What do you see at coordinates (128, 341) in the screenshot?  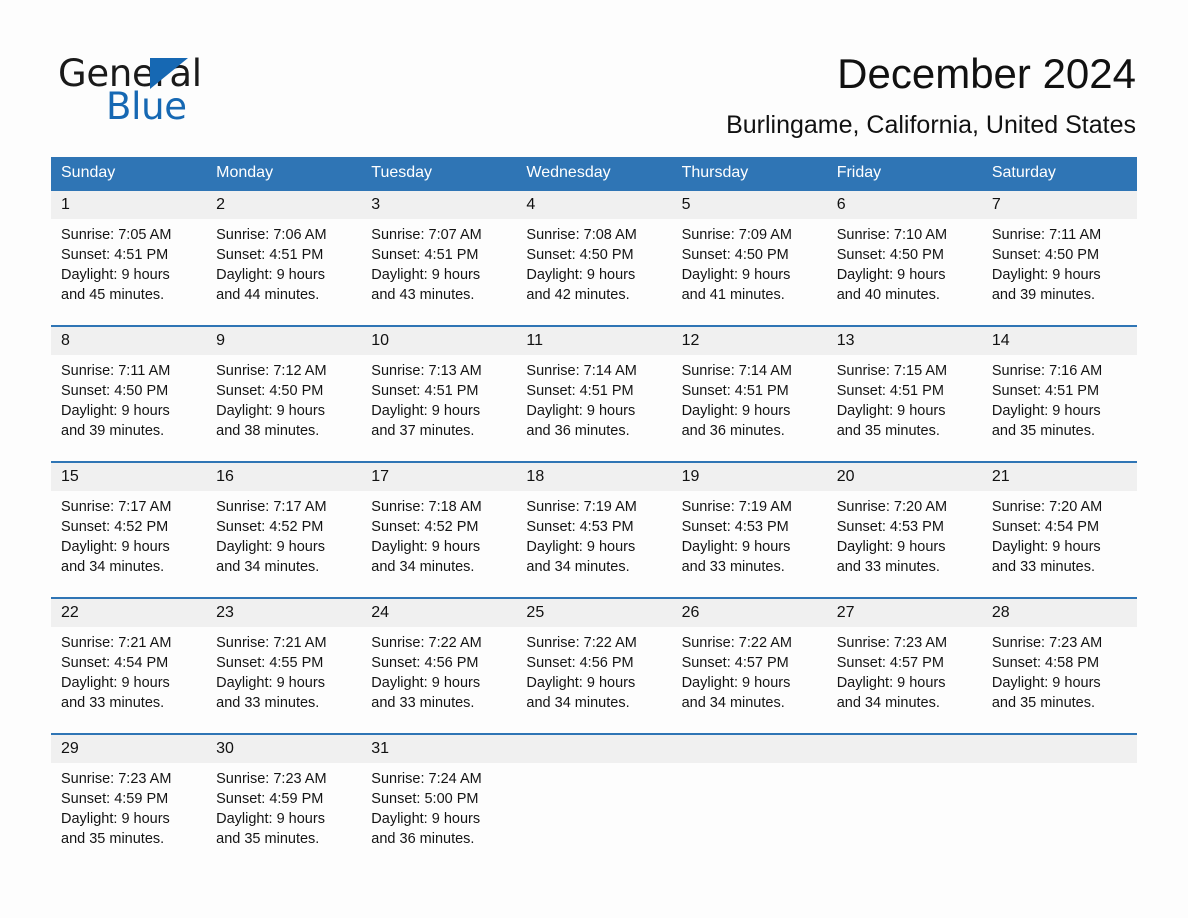 I see `day-number: 8` at bounding box center [128, 341].